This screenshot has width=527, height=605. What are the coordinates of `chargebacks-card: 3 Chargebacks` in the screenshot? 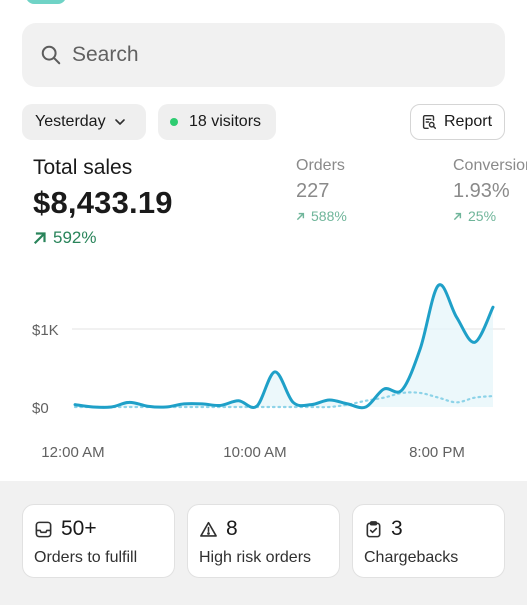 It's located at (428, 541).